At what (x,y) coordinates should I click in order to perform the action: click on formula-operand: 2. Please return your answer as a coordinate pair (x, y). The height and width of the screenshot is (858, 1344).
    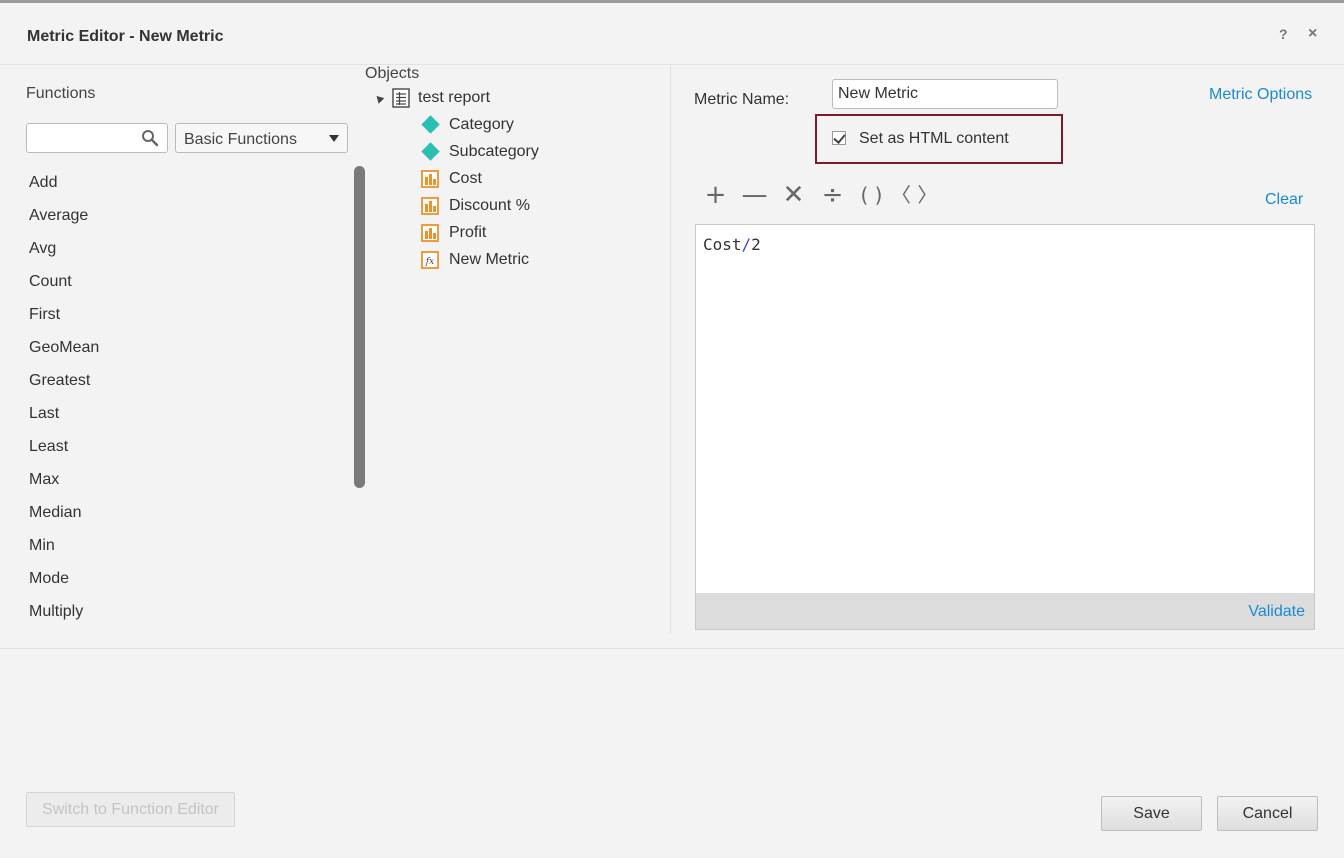
    Looking at the image, I should click on (756, 244).